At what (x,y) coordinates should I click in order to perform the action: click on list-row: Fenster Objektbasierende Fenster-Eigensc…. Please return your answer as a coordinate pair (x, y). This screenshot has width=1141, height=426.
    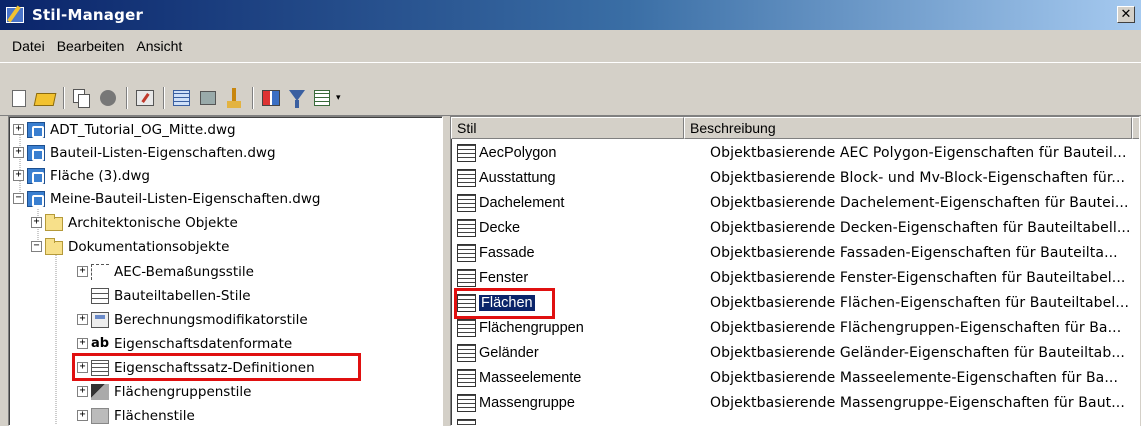
    Looking at the image, I should click on (795, 278).